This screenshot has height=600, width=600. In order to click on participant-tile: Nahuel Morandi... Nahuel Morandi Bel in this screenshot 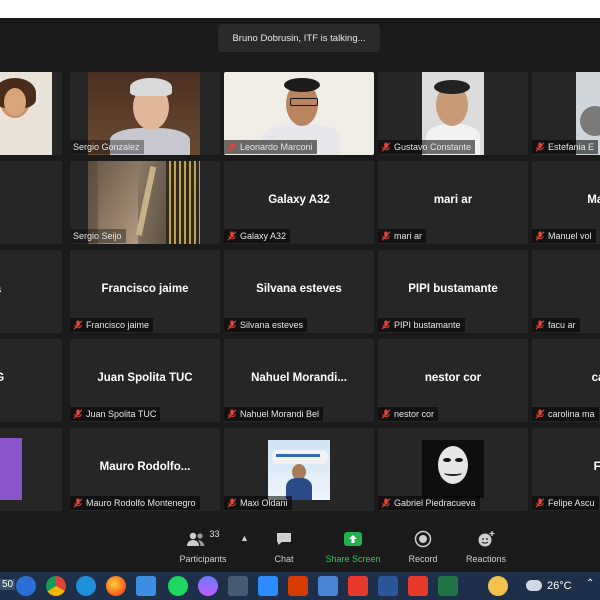, I will do `click(299, 380)`.